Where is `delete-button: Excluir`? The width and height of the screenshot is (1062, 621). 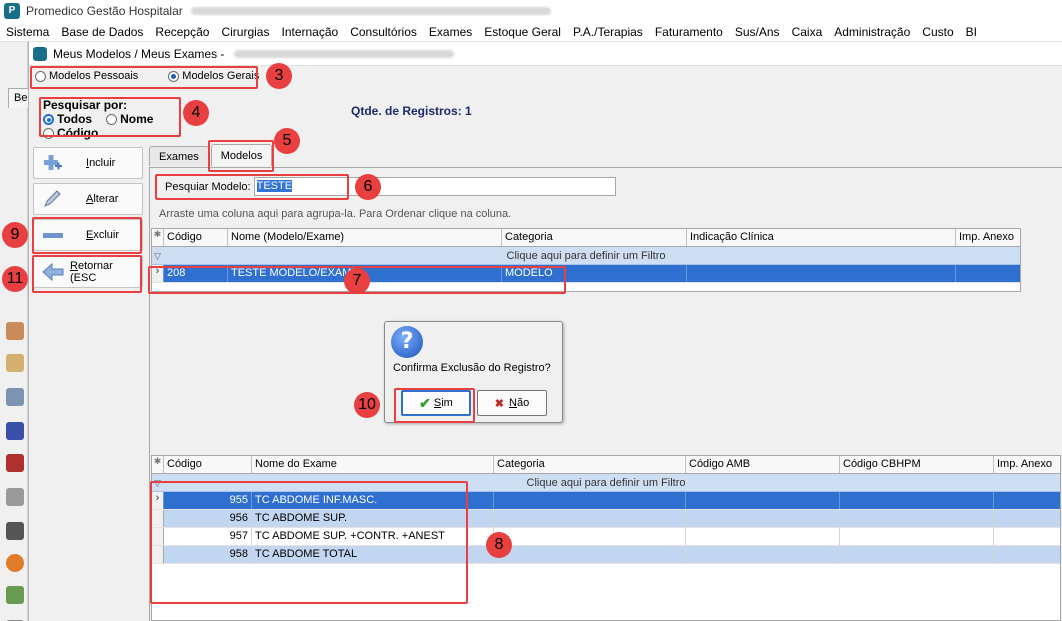 delete-button: Excluir is located at coordinates (88, 235).